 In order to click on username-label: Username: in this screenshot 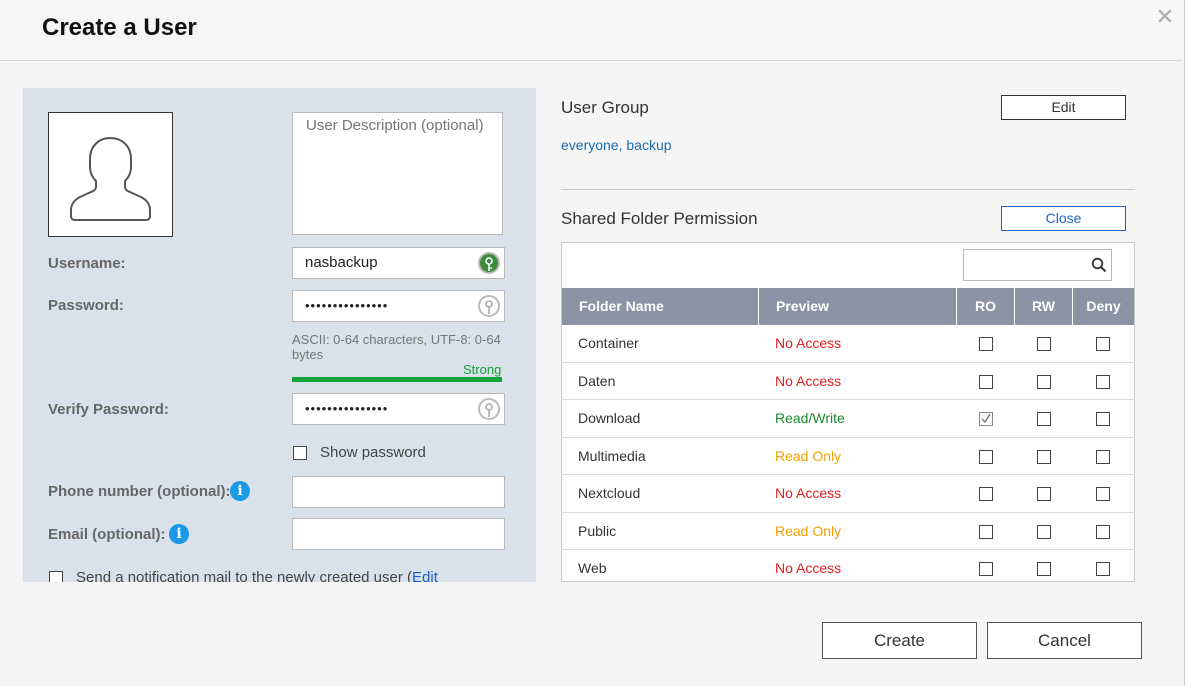, I will do `click(87, 263)`.